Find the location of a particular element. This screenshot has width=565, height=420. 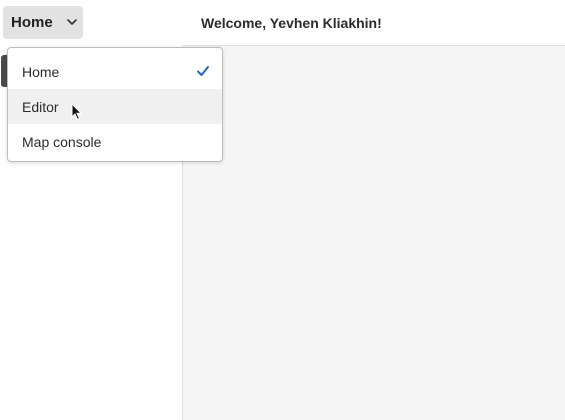

app-switcher-menu: Home Editor Map console is located at coordinates (115, 104).